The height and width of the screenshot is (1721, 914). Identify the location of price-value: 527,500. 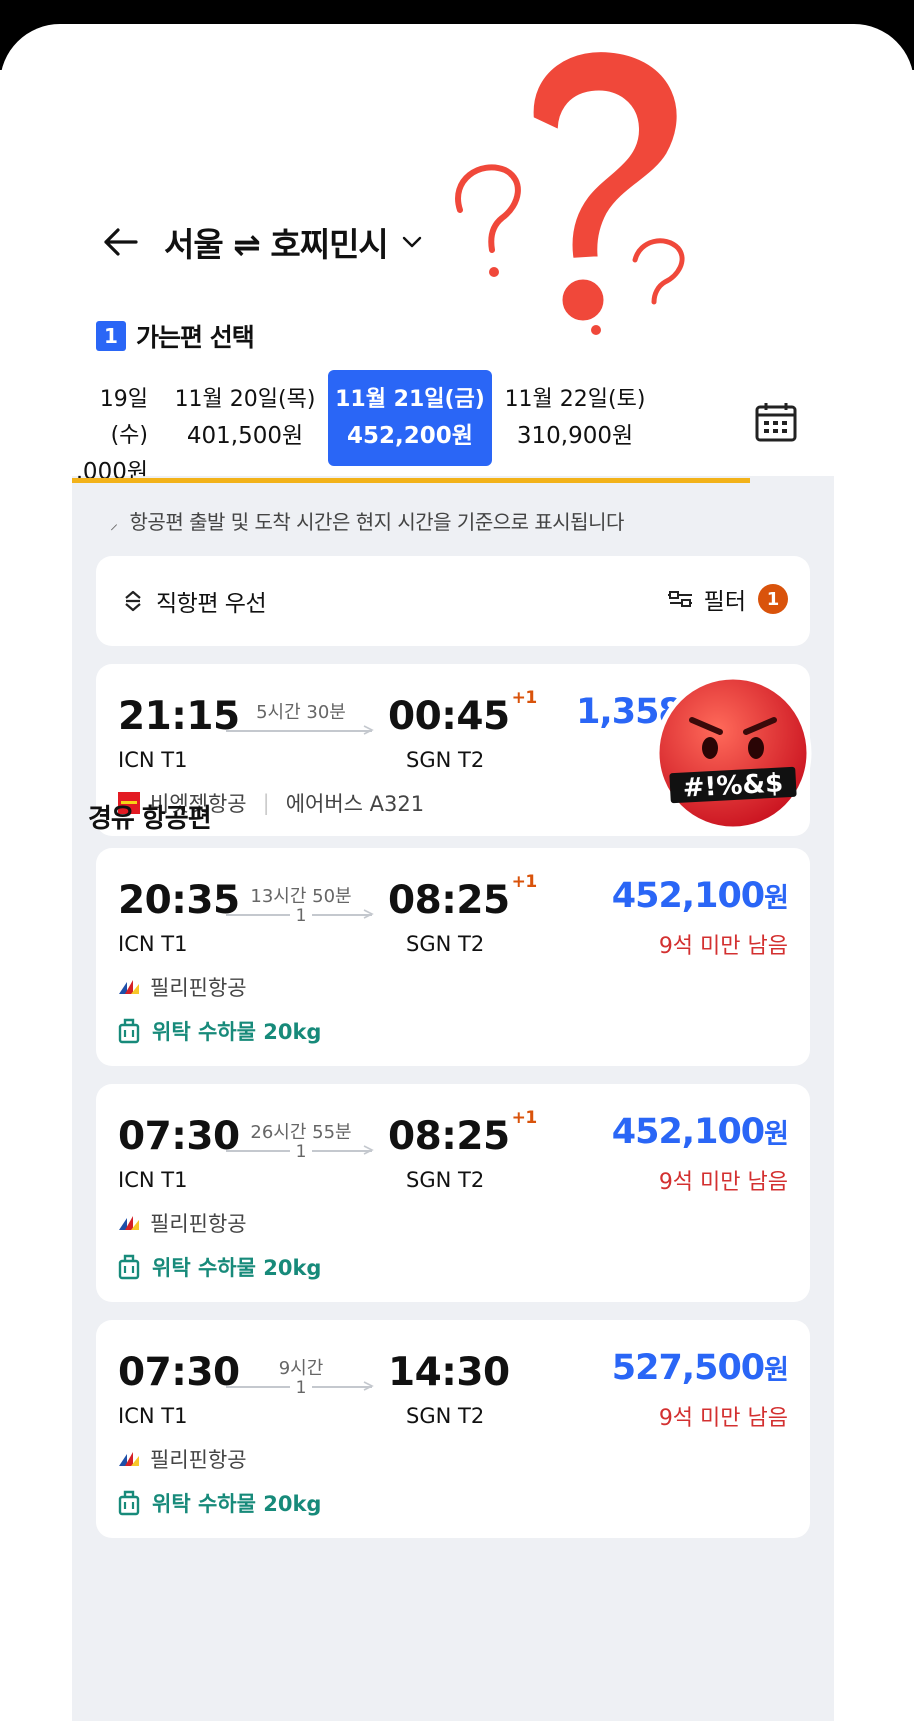
(688, 1368).